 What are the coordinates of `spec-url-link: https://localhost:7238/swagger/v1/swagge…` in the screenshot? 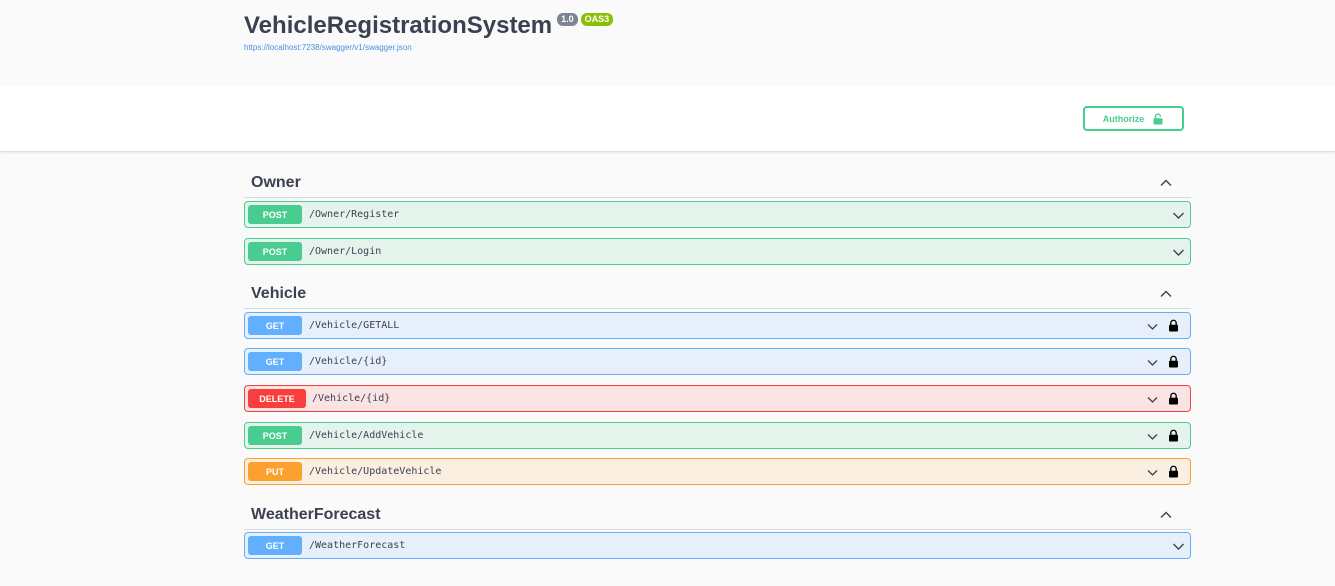 It's located at (328, 47).